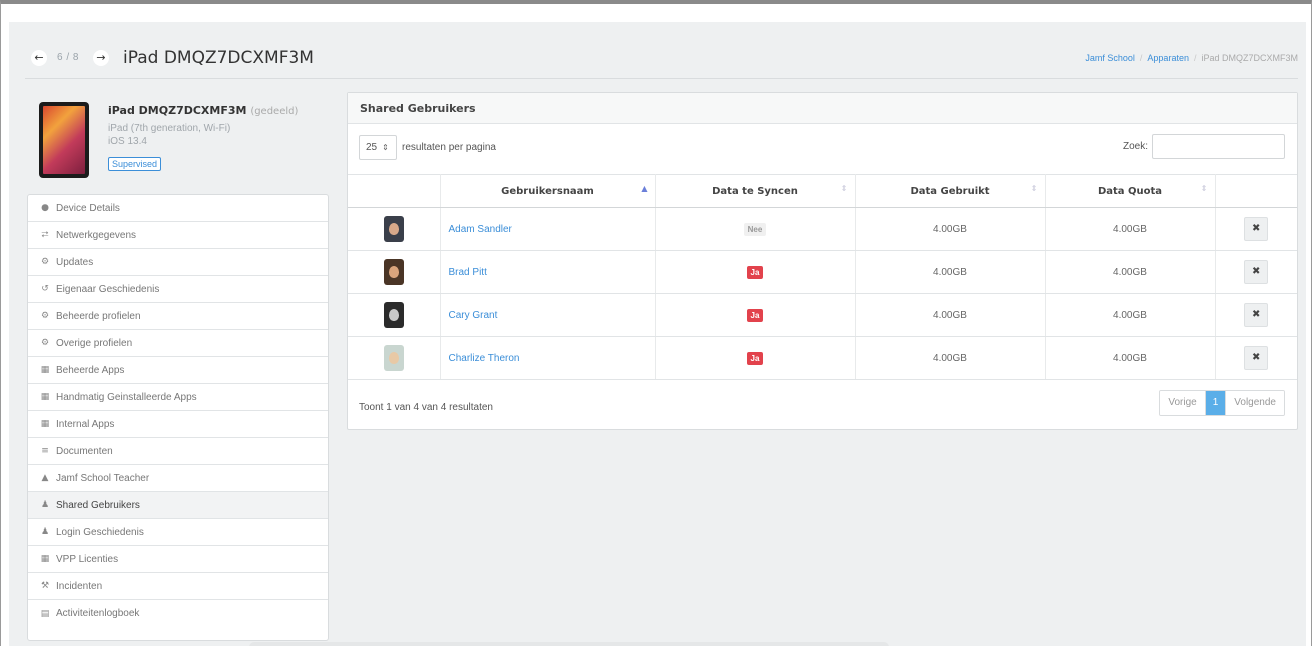 The image size is (1312, 646). I want to click on sort-asc-icon: ▲, so click(644, 188).